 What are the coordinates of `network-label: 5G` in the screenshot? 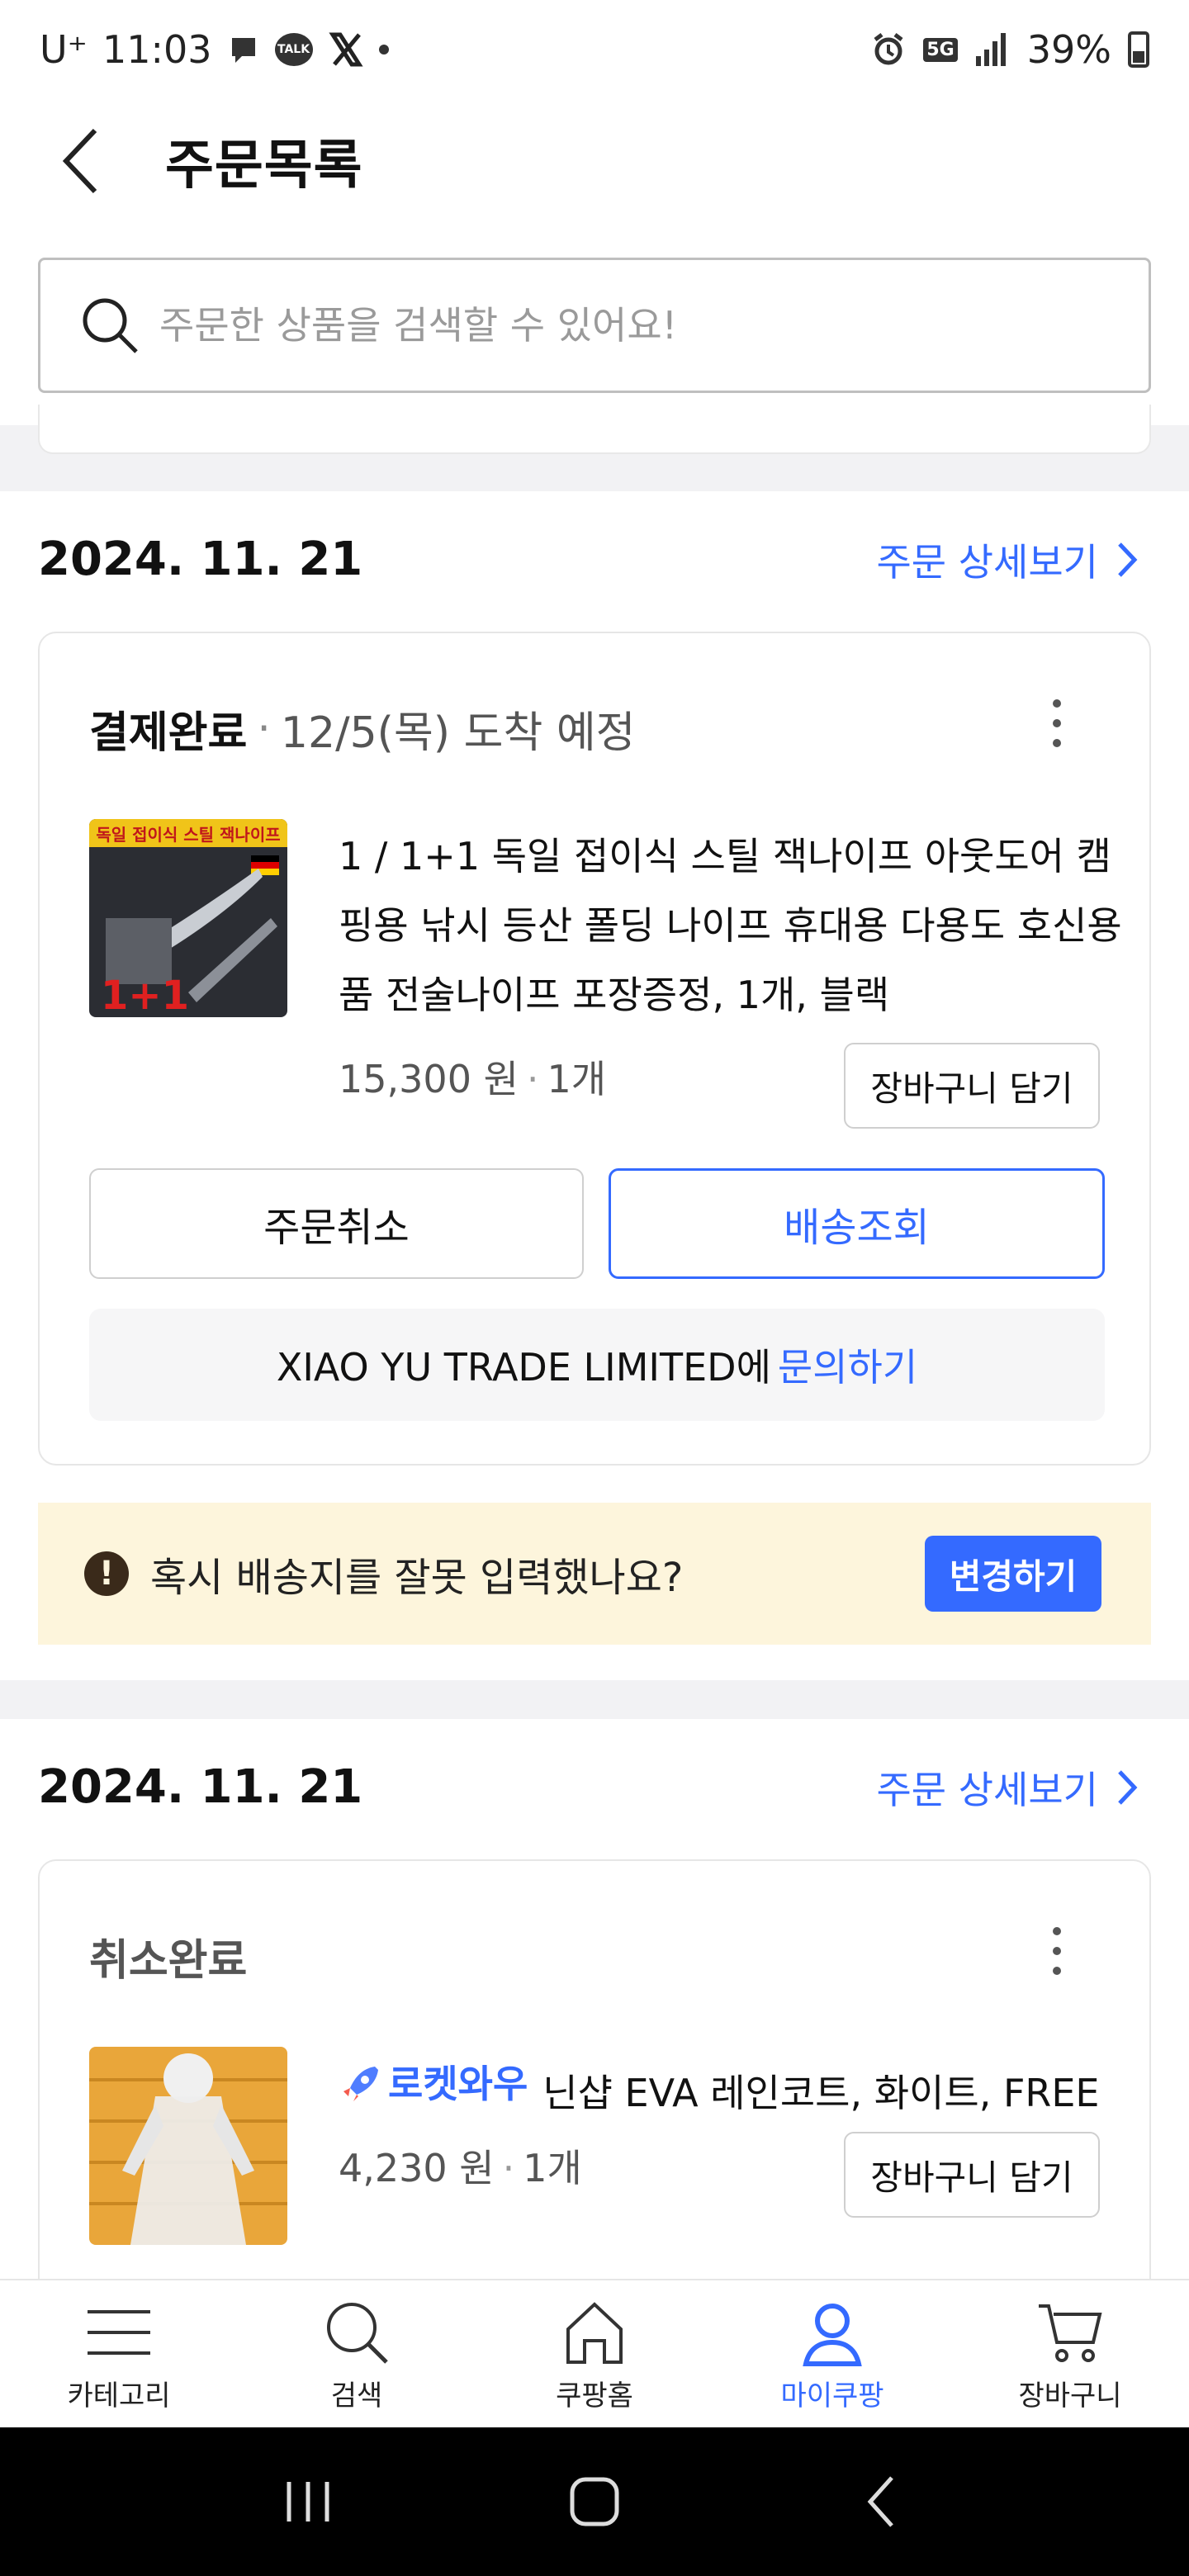 It's located at (940, 49).